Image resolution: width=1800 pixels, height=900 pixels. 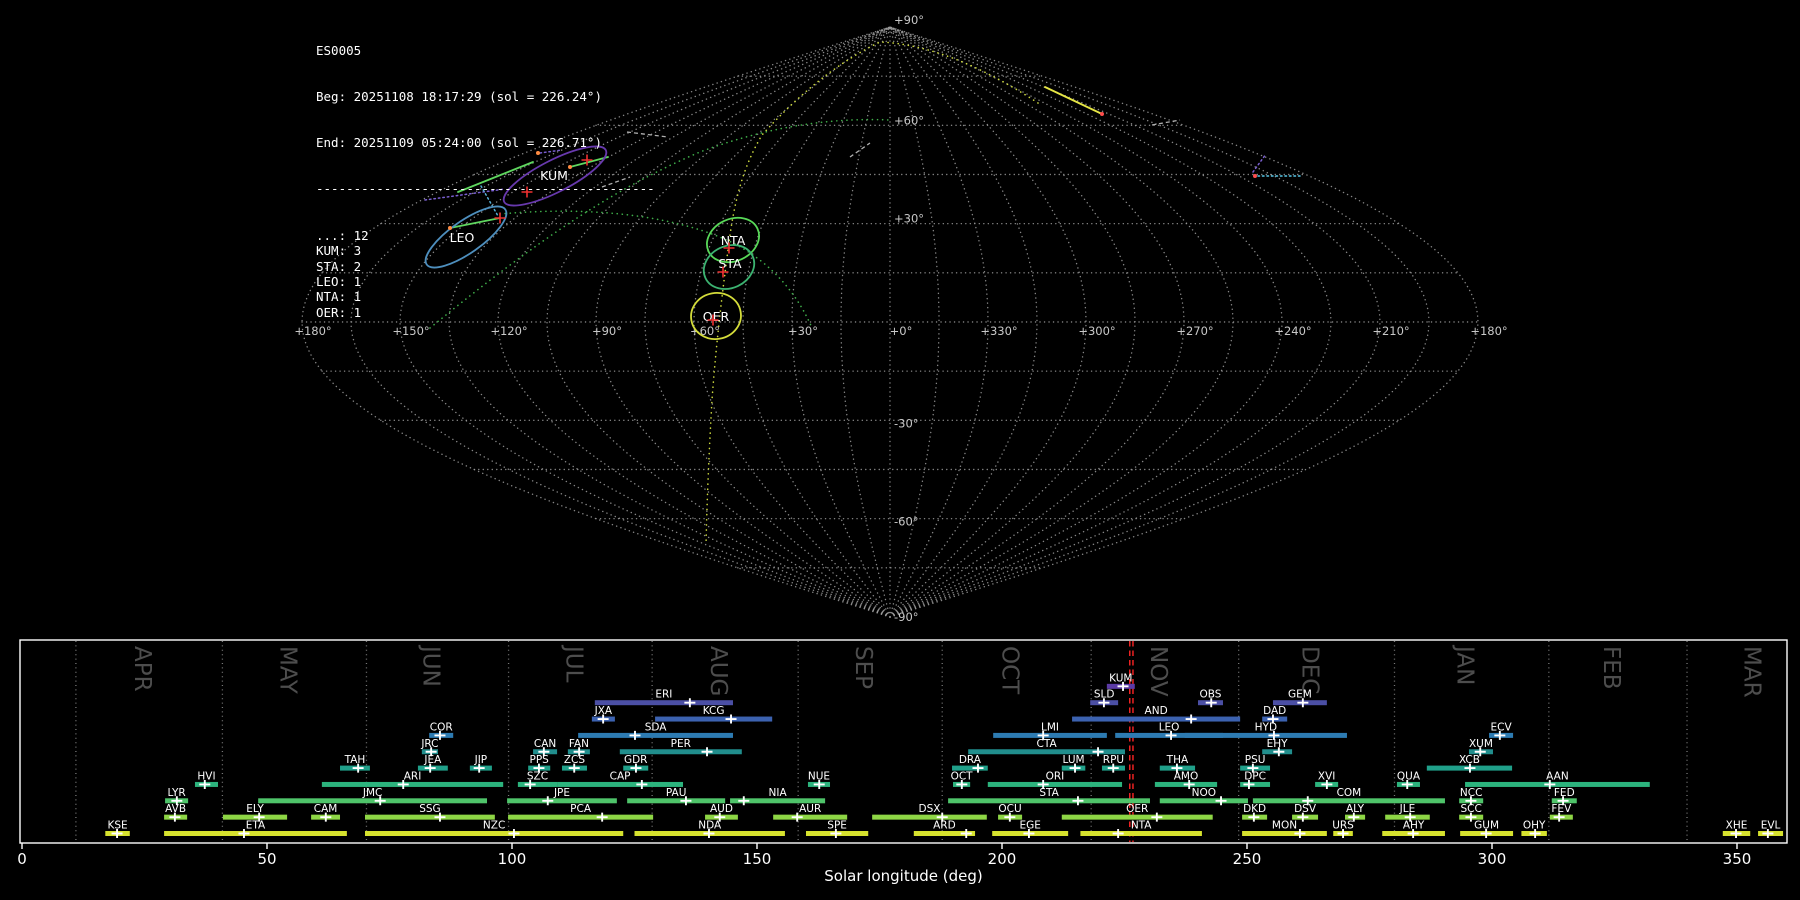 I want to click on shower-label-AUR: AUR, so click(x=810, y=809).